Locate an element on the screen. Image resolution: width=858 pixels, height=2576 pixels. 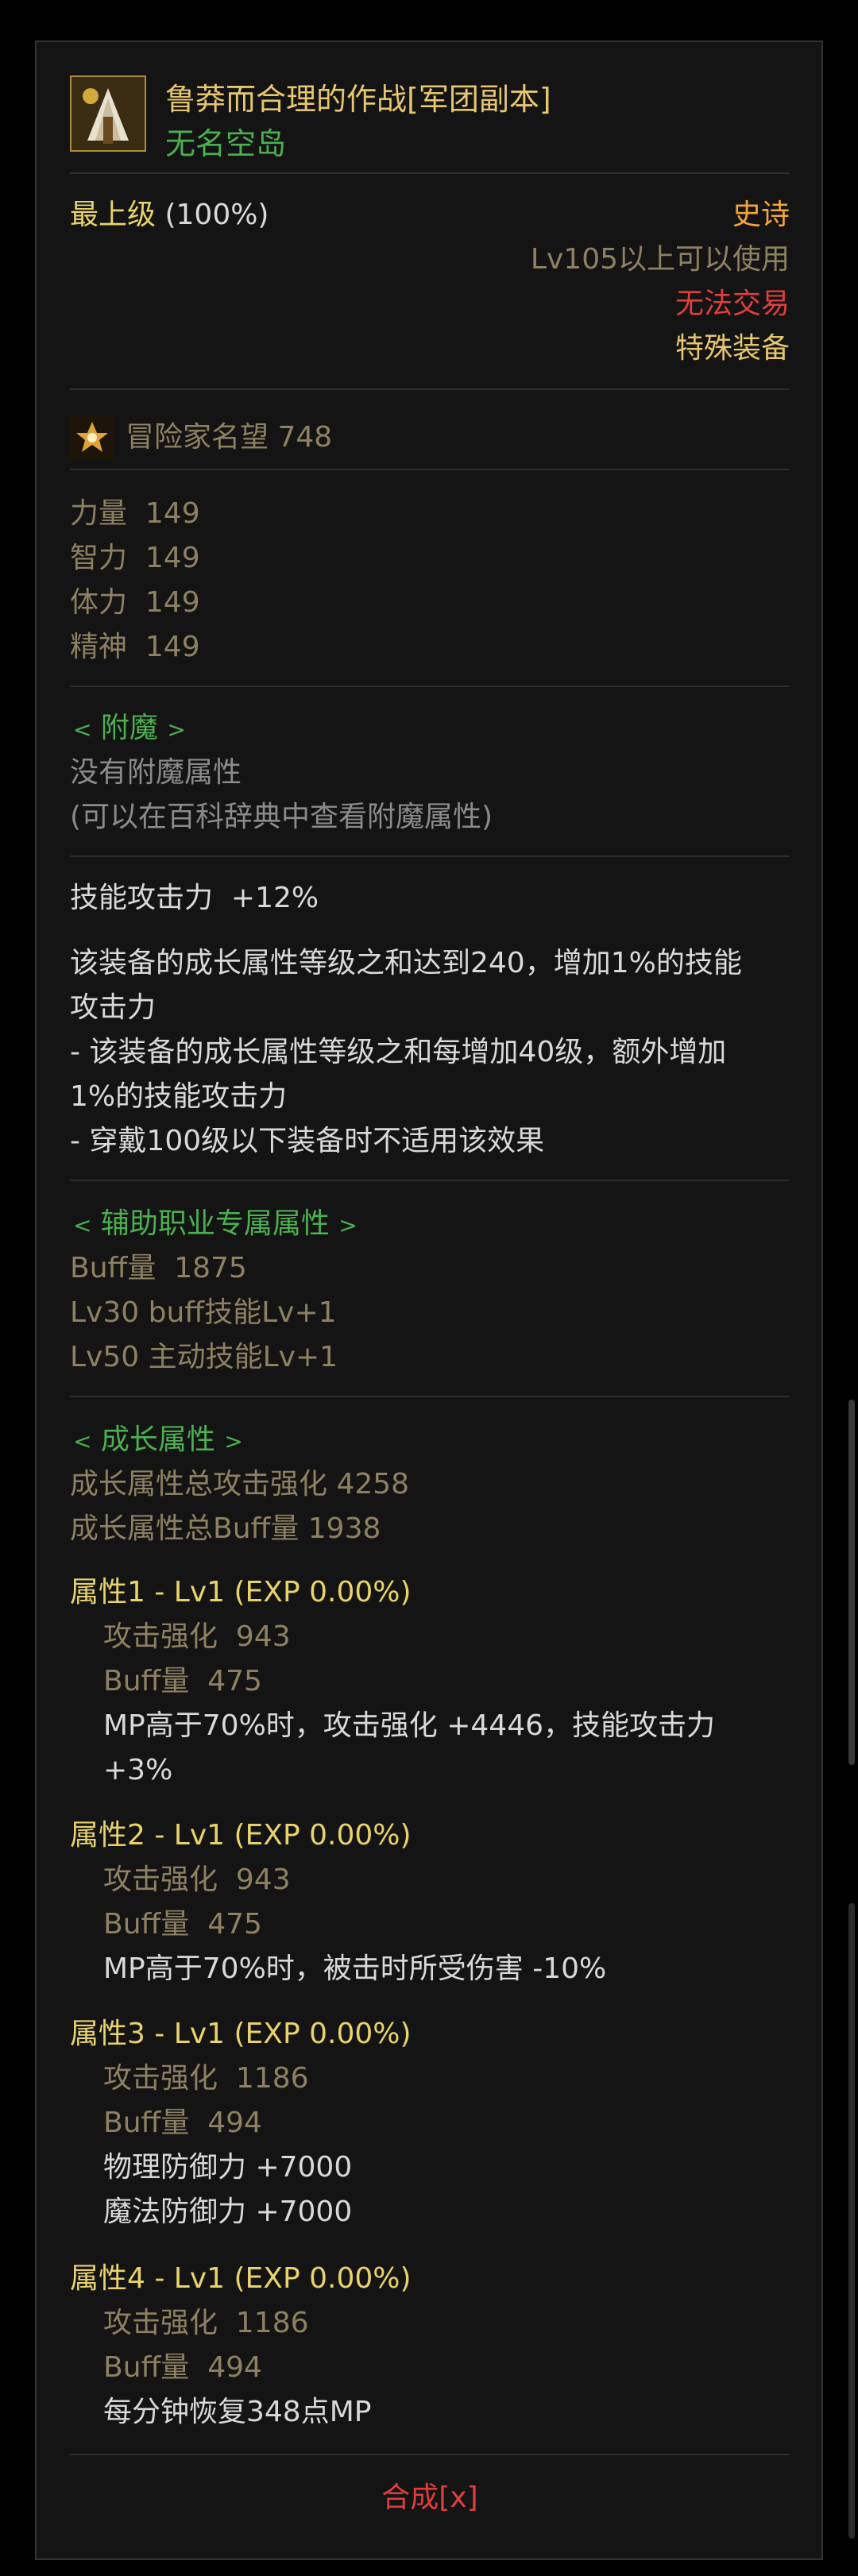
attr-3-title: 属性3 - Lv1 (EXP 0.00%) is located at coordinates (241, 2034).